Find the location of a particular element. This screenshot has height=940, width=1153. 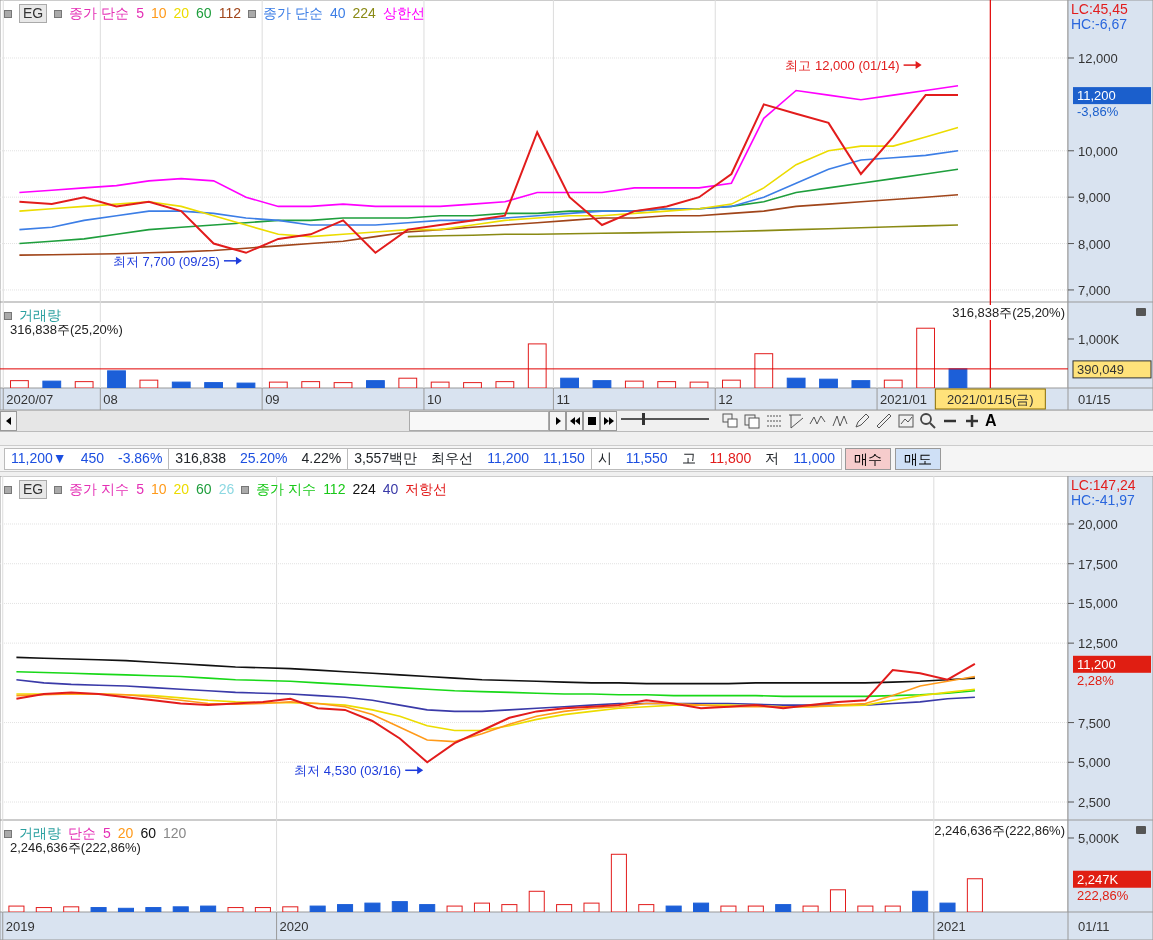

axis-label: 10,000 is located at coordinates (1098, 151).